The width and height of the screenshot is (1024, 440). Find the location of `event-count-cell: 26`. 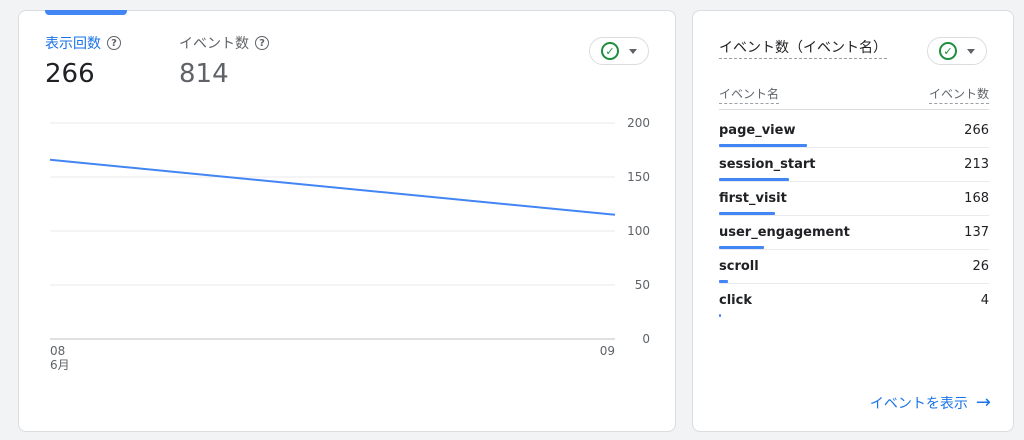

event-count-cell: 26 is located at coordinates (980, 266).